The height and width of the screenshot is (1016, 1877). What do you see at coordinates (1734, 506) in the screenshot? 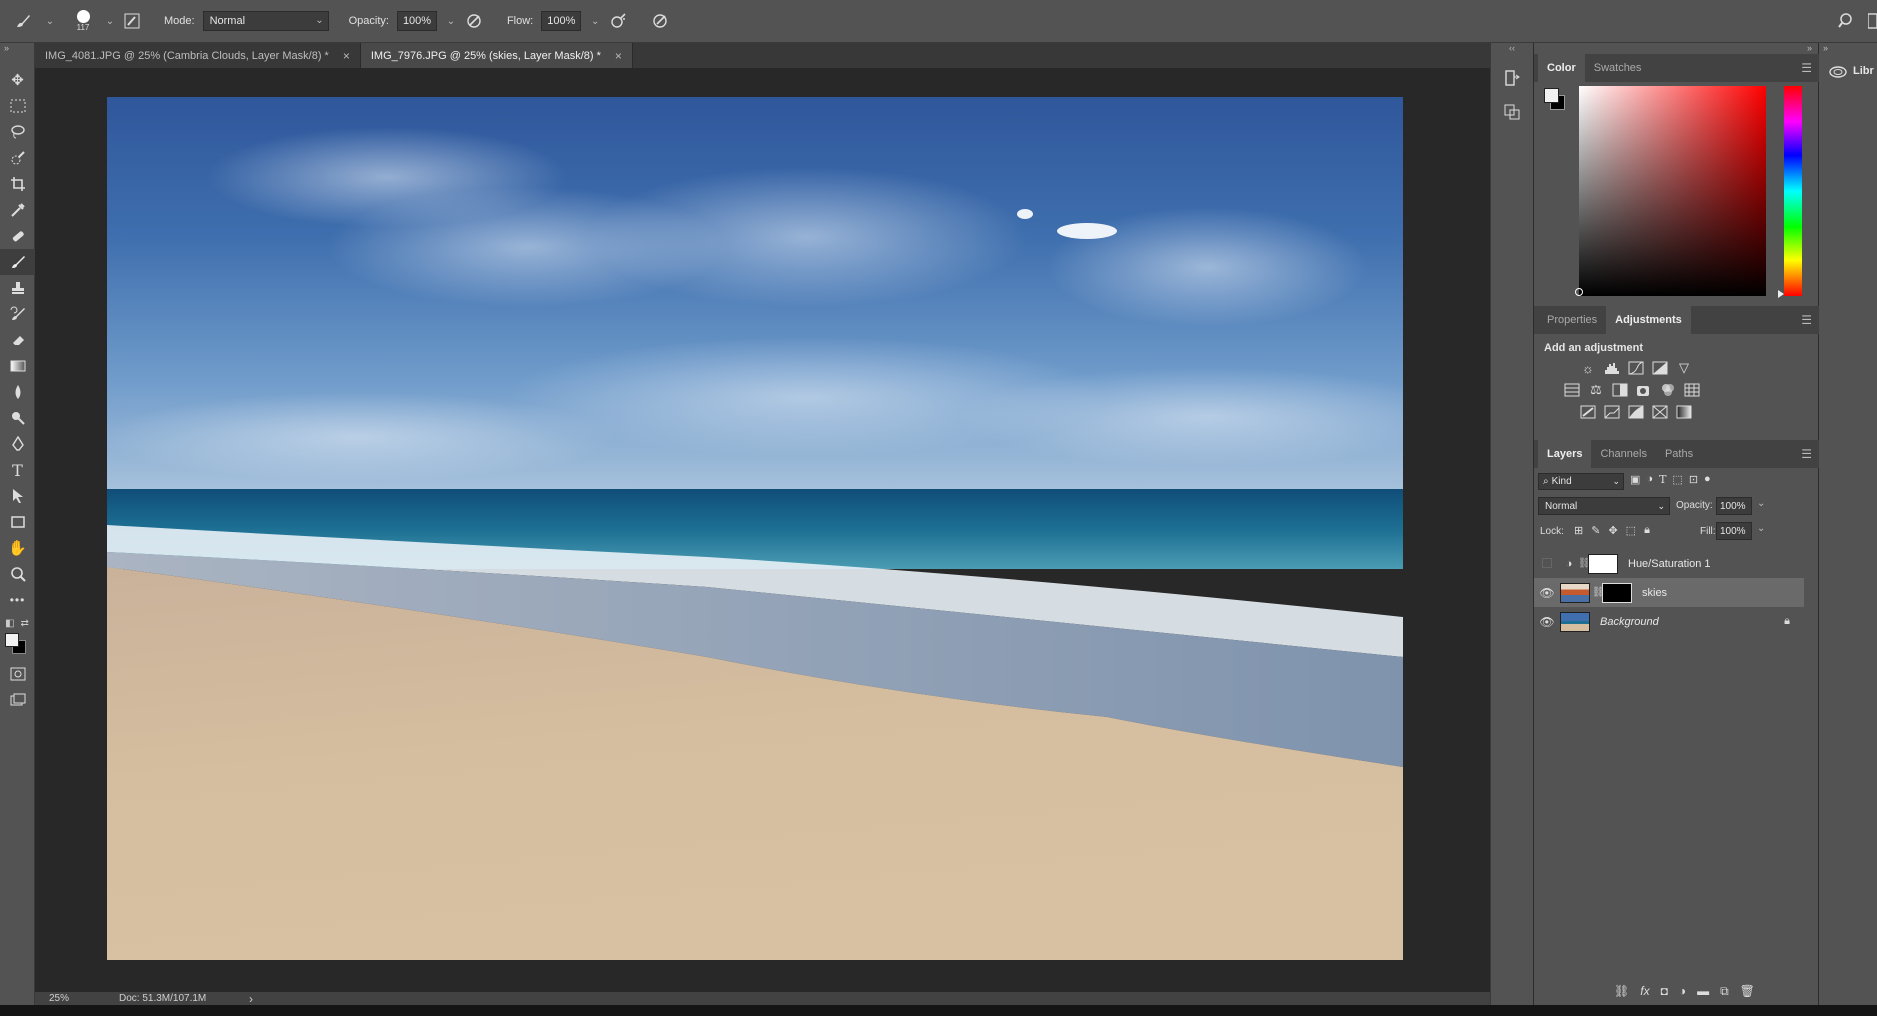
I see `layer-opacity-input: 100%` at bounding box center [1734, 506].